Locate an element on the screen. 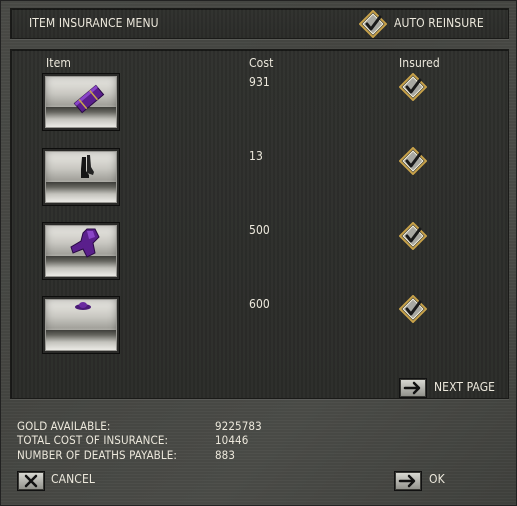  ok-button is located at coordinates (408, 481).